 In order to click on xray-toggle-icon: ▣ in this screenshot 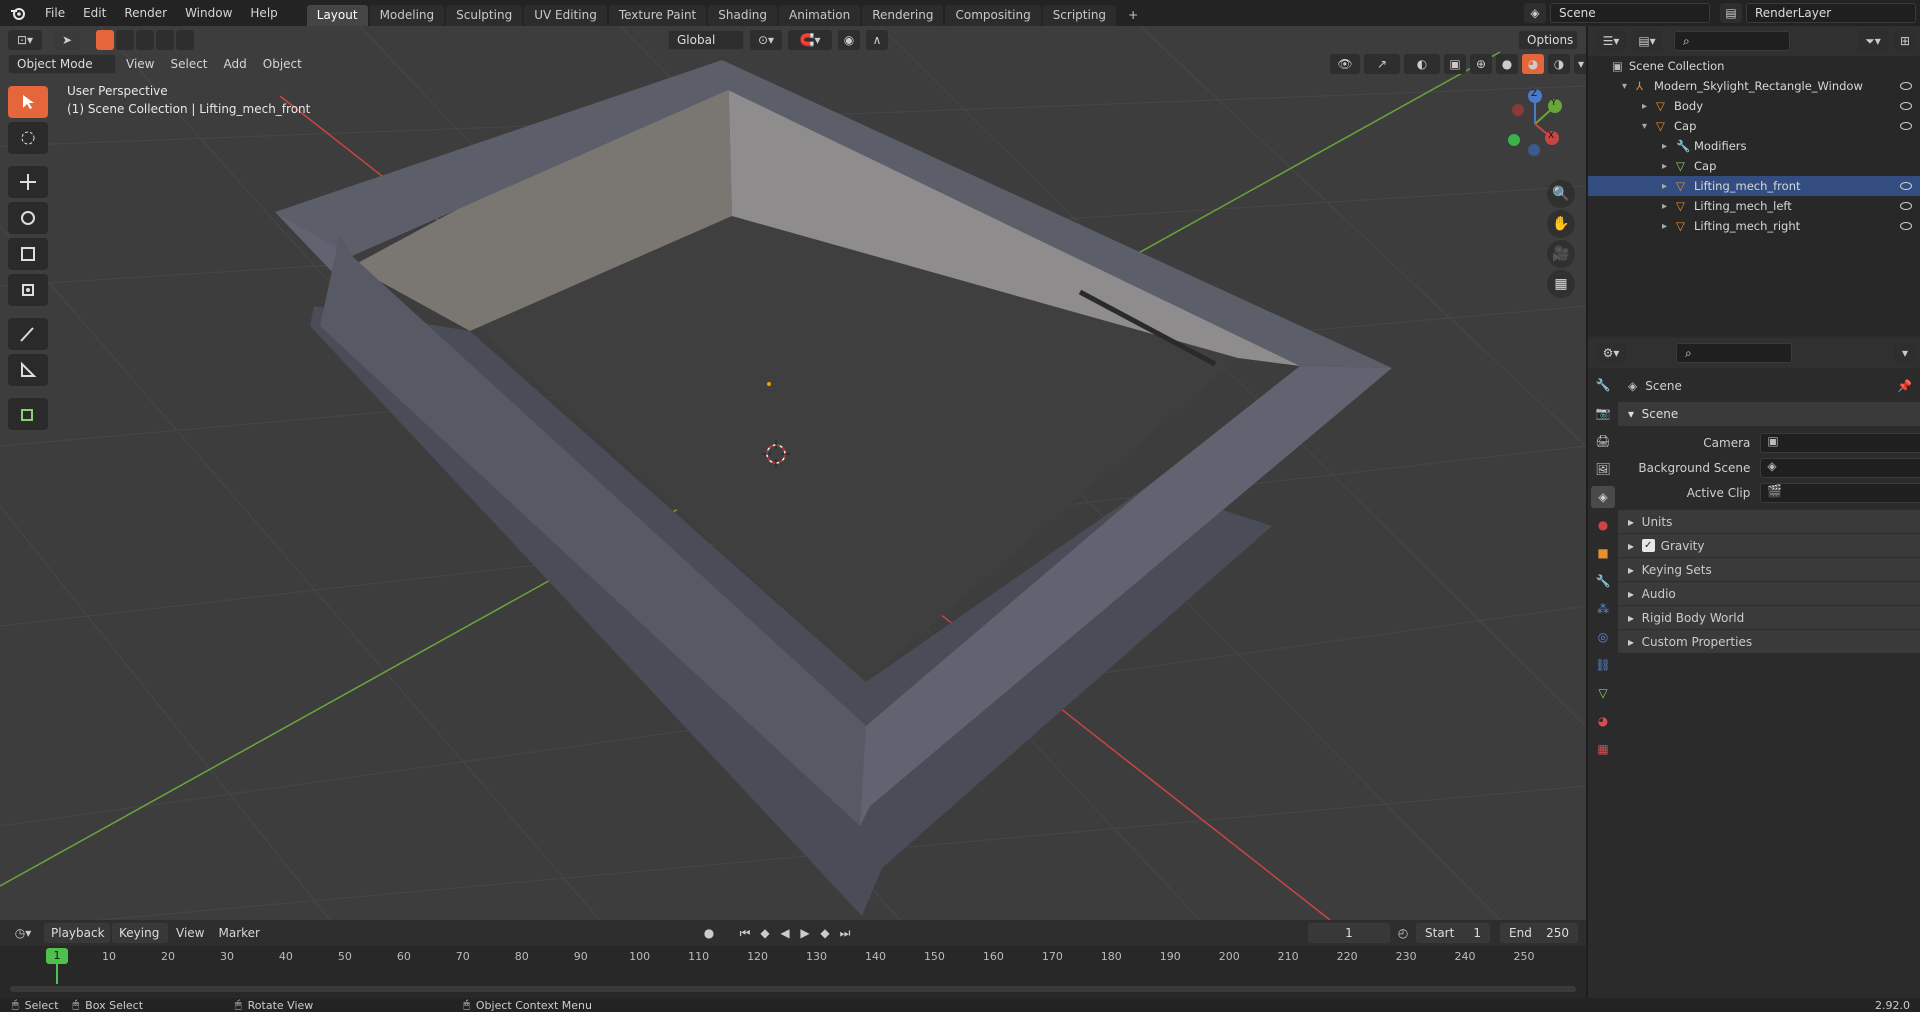, I will do `click(1455, 64)`.